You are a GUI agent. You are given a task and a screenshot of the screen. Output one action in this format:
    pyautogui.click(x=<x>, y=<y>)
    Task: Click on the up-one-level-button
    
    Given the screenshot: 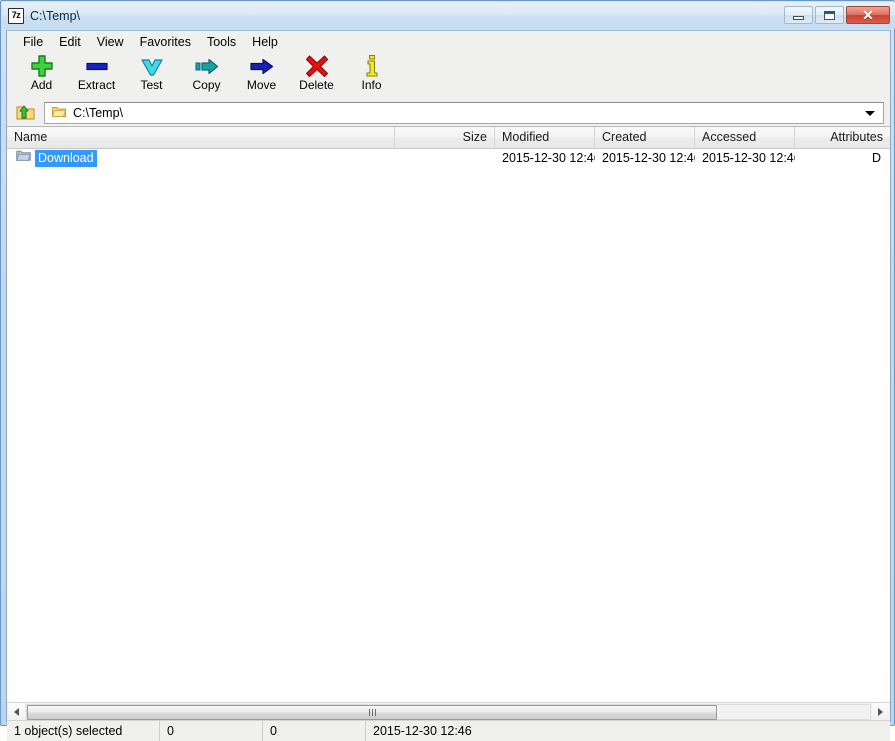 What is the action you would take?
    pyautogui.click(x=26, y=113)
    